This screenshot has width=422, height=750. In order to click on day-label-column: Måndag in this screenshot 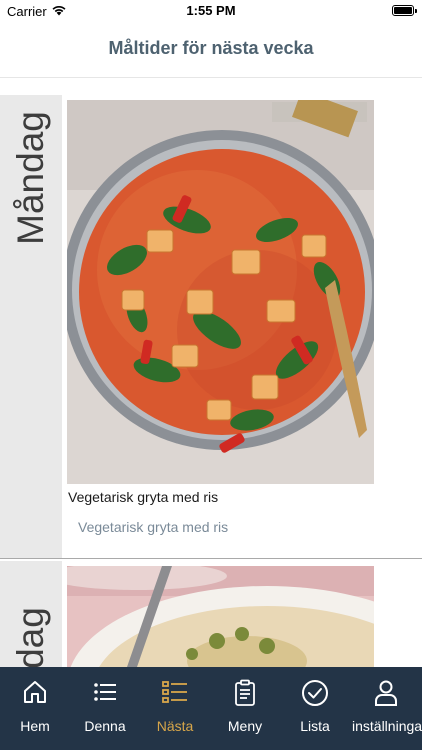, I will do `click(31, 326)`.